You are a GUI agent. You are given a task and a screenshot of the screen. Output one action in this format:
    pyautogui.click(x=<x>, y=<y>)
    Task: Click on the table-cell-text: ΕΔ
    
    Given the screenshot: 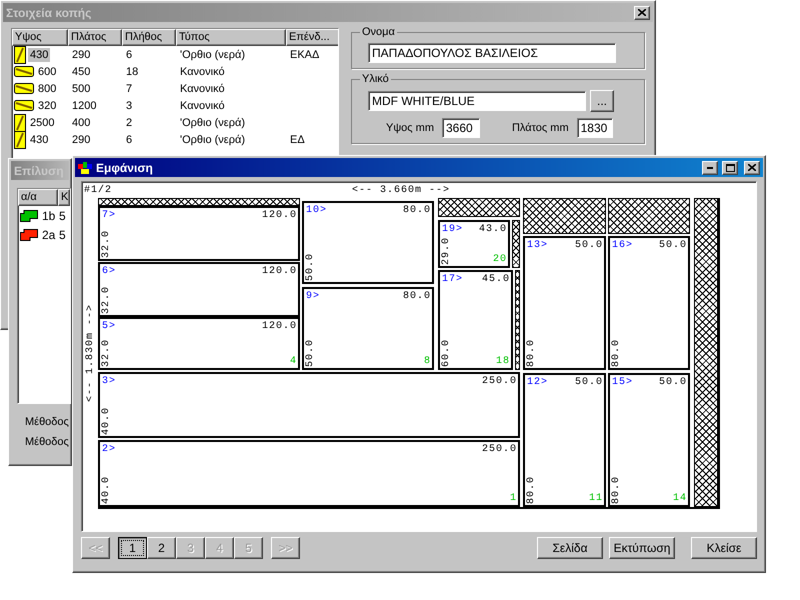 What is the action you would take?
    pyautogui.click(x=297, y=140)
    